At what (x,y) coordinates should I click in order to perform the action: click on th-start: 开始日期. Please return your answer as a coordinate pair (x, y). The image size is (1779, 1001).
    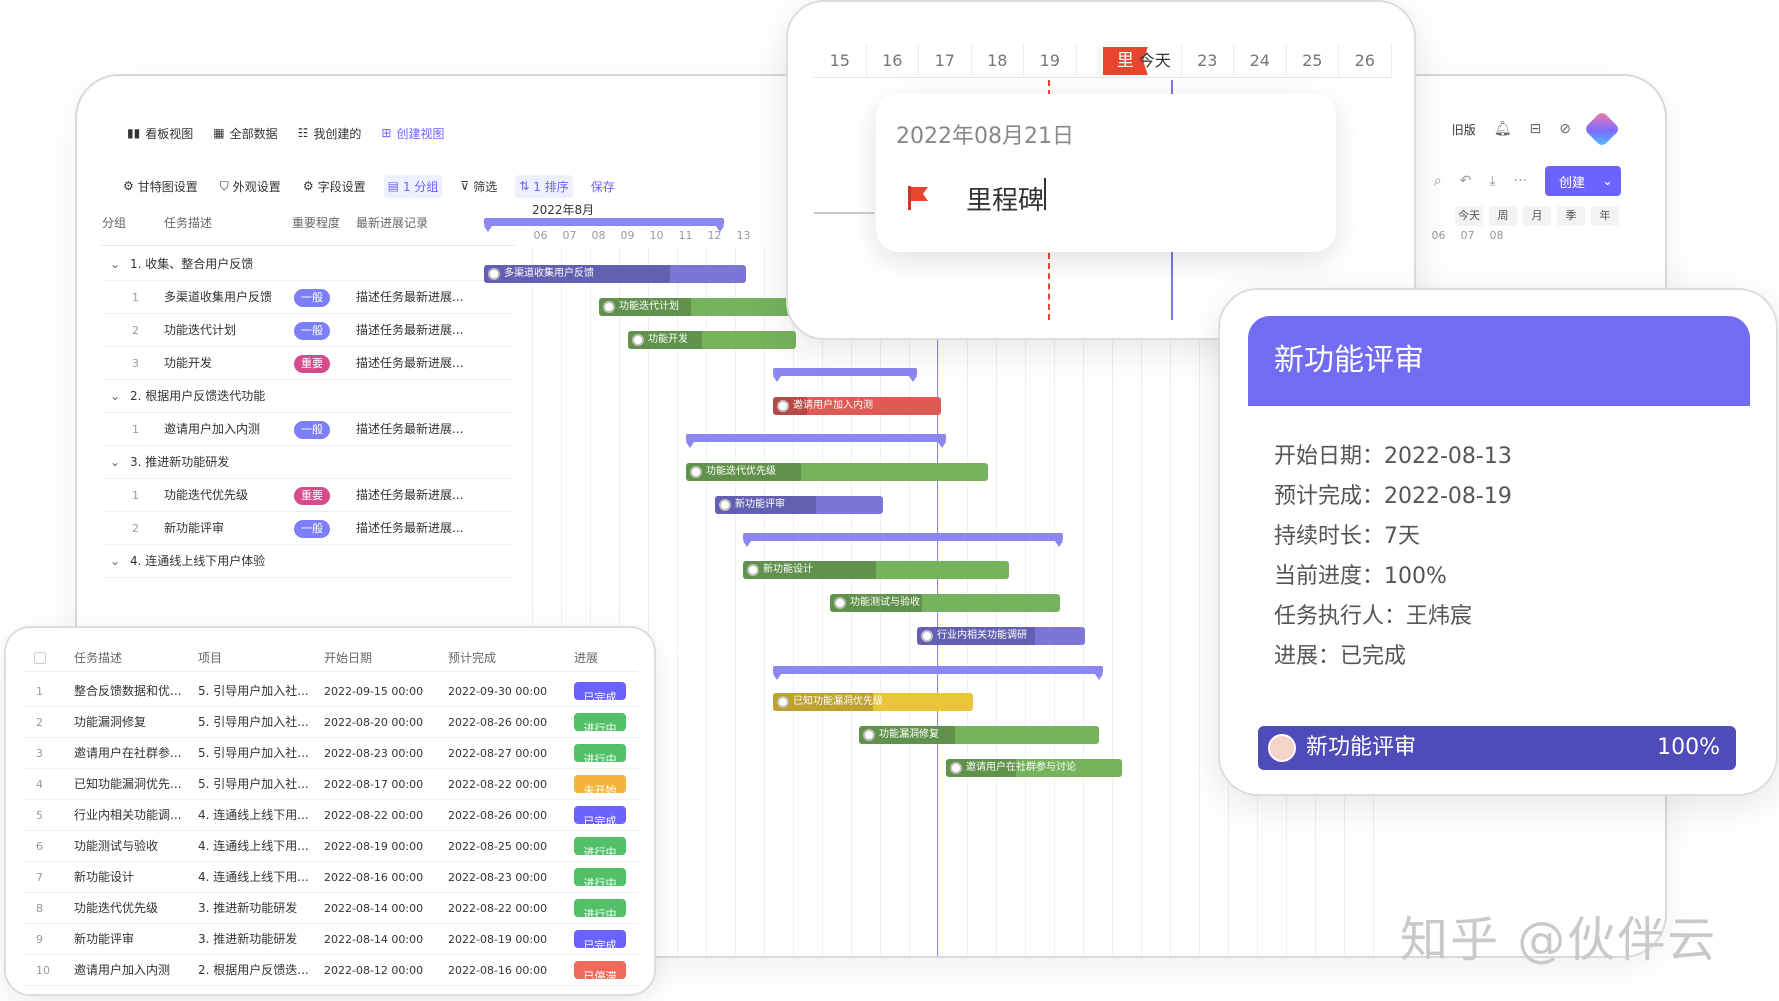
    Looking at the image, I should click on (348, 658).